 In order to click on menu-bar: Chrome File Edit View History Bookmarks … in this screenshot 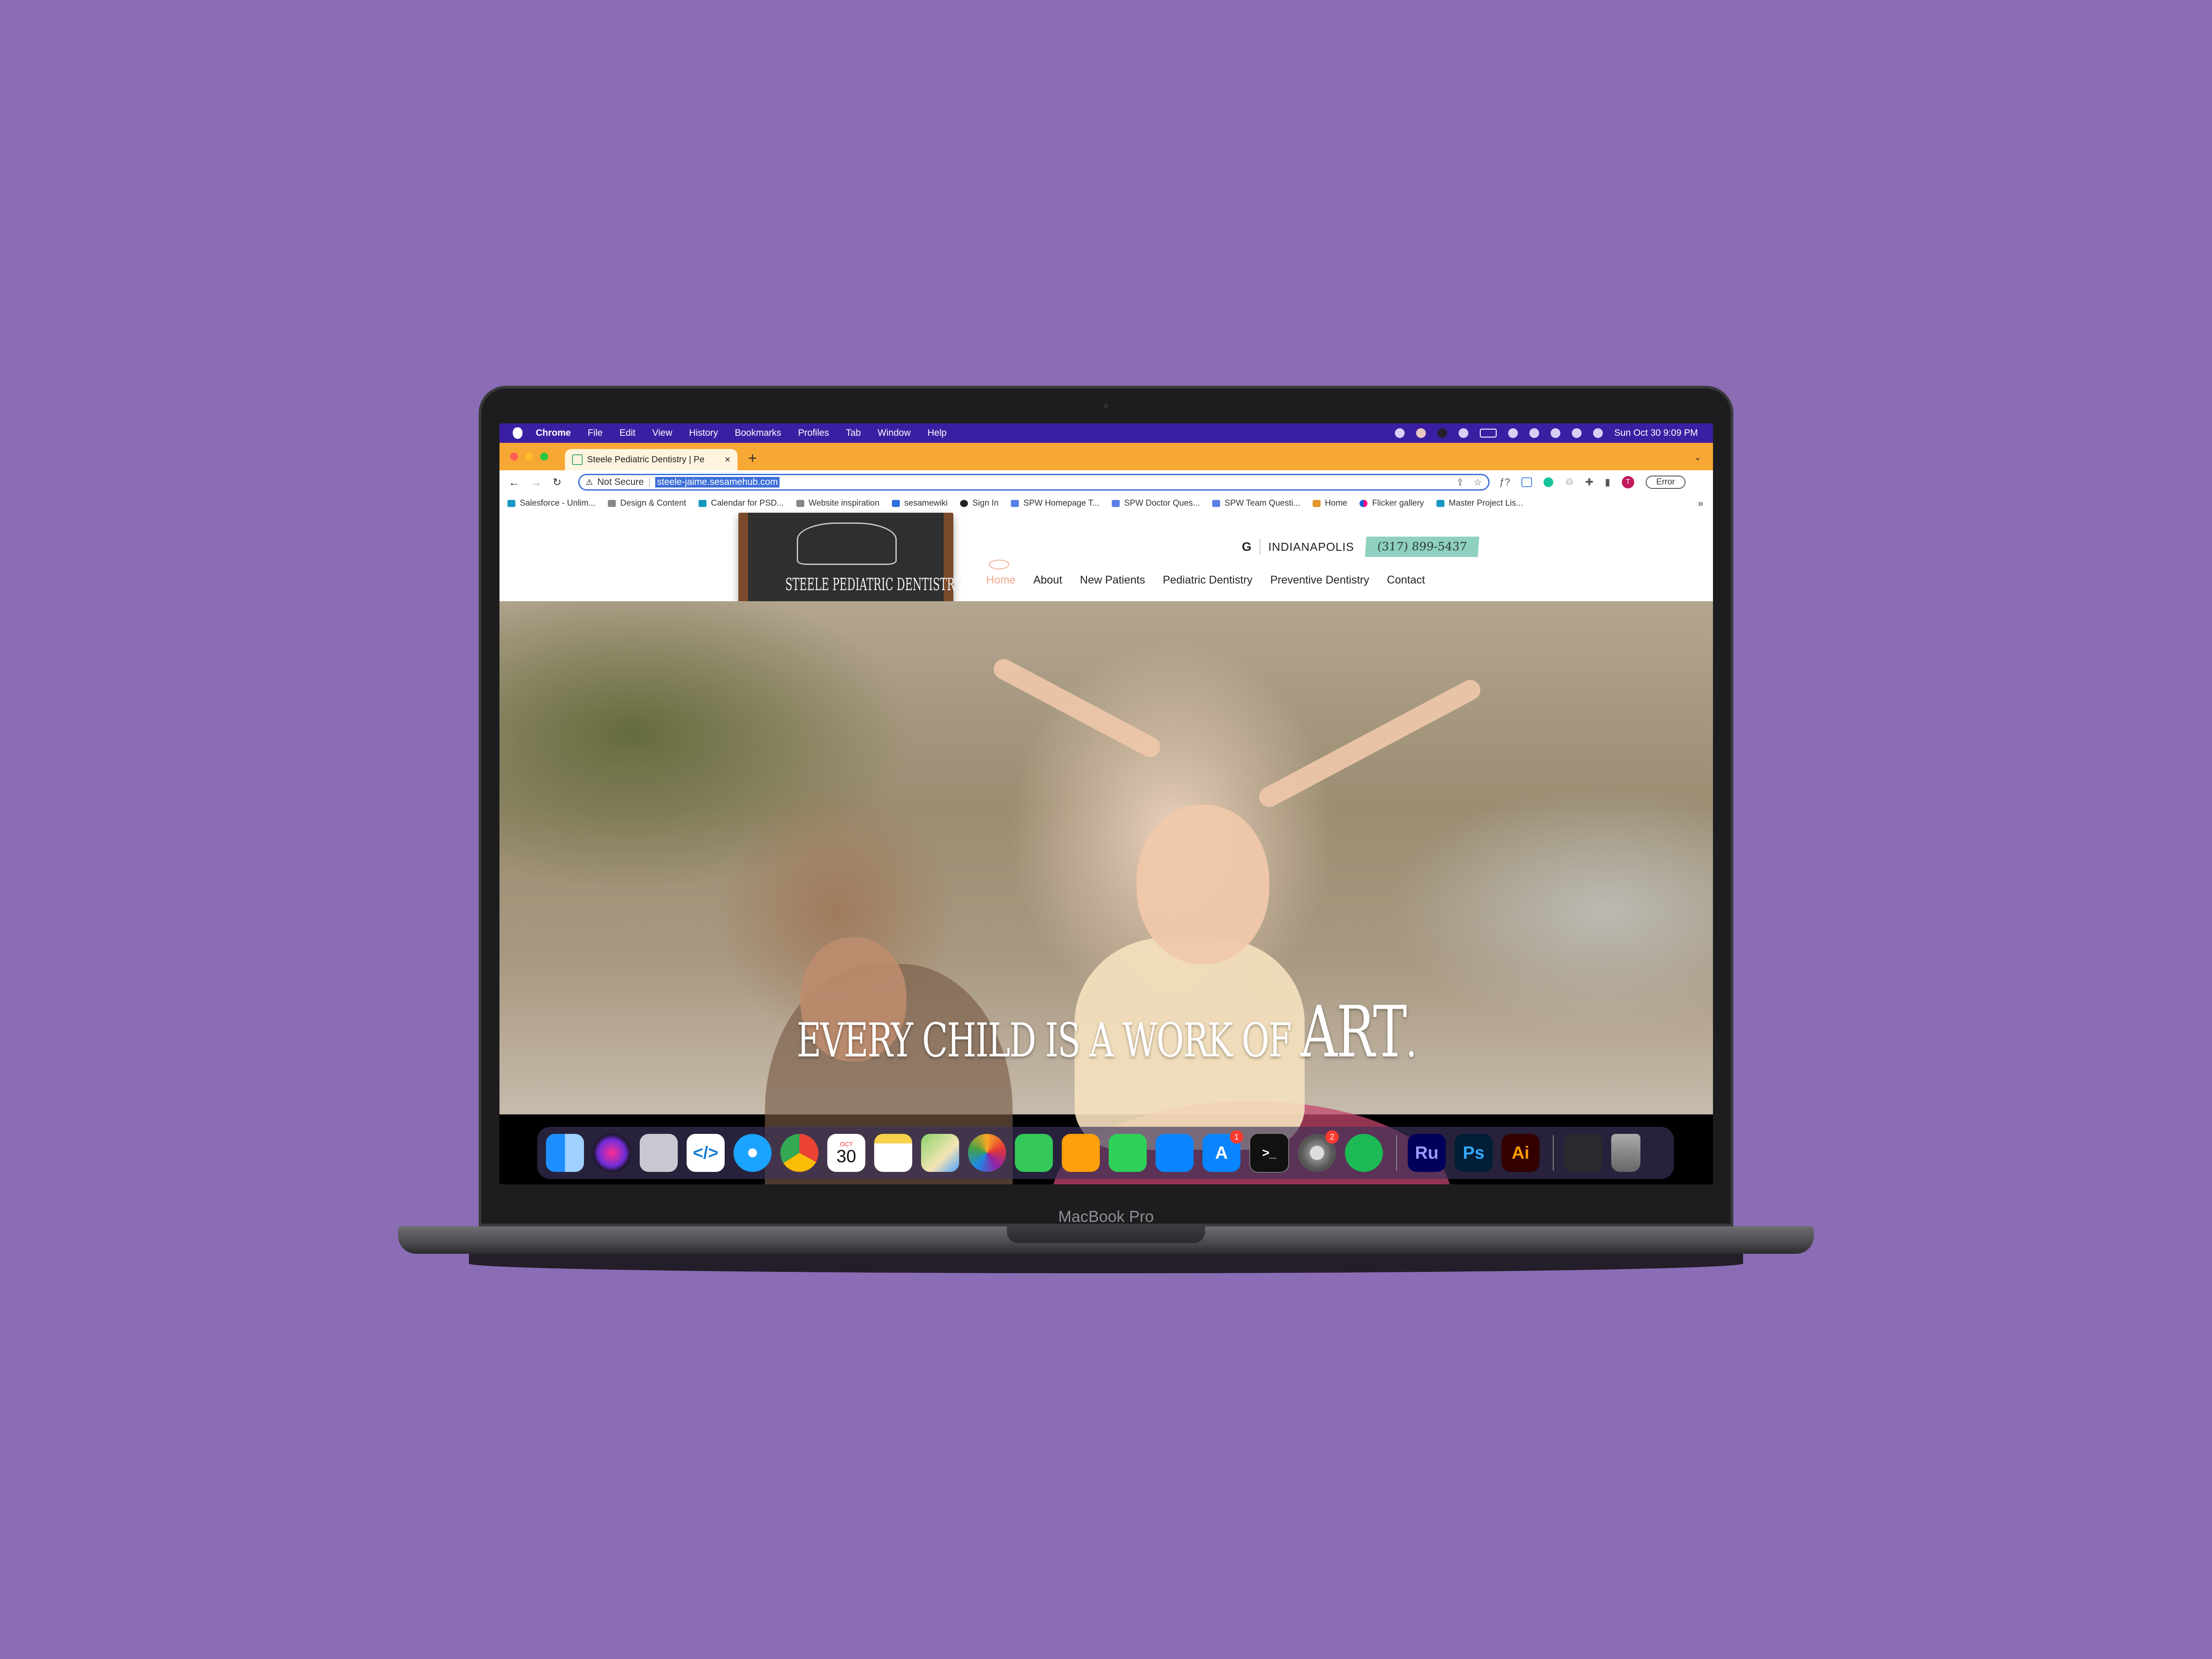, I will do `click(1106, 433)`.